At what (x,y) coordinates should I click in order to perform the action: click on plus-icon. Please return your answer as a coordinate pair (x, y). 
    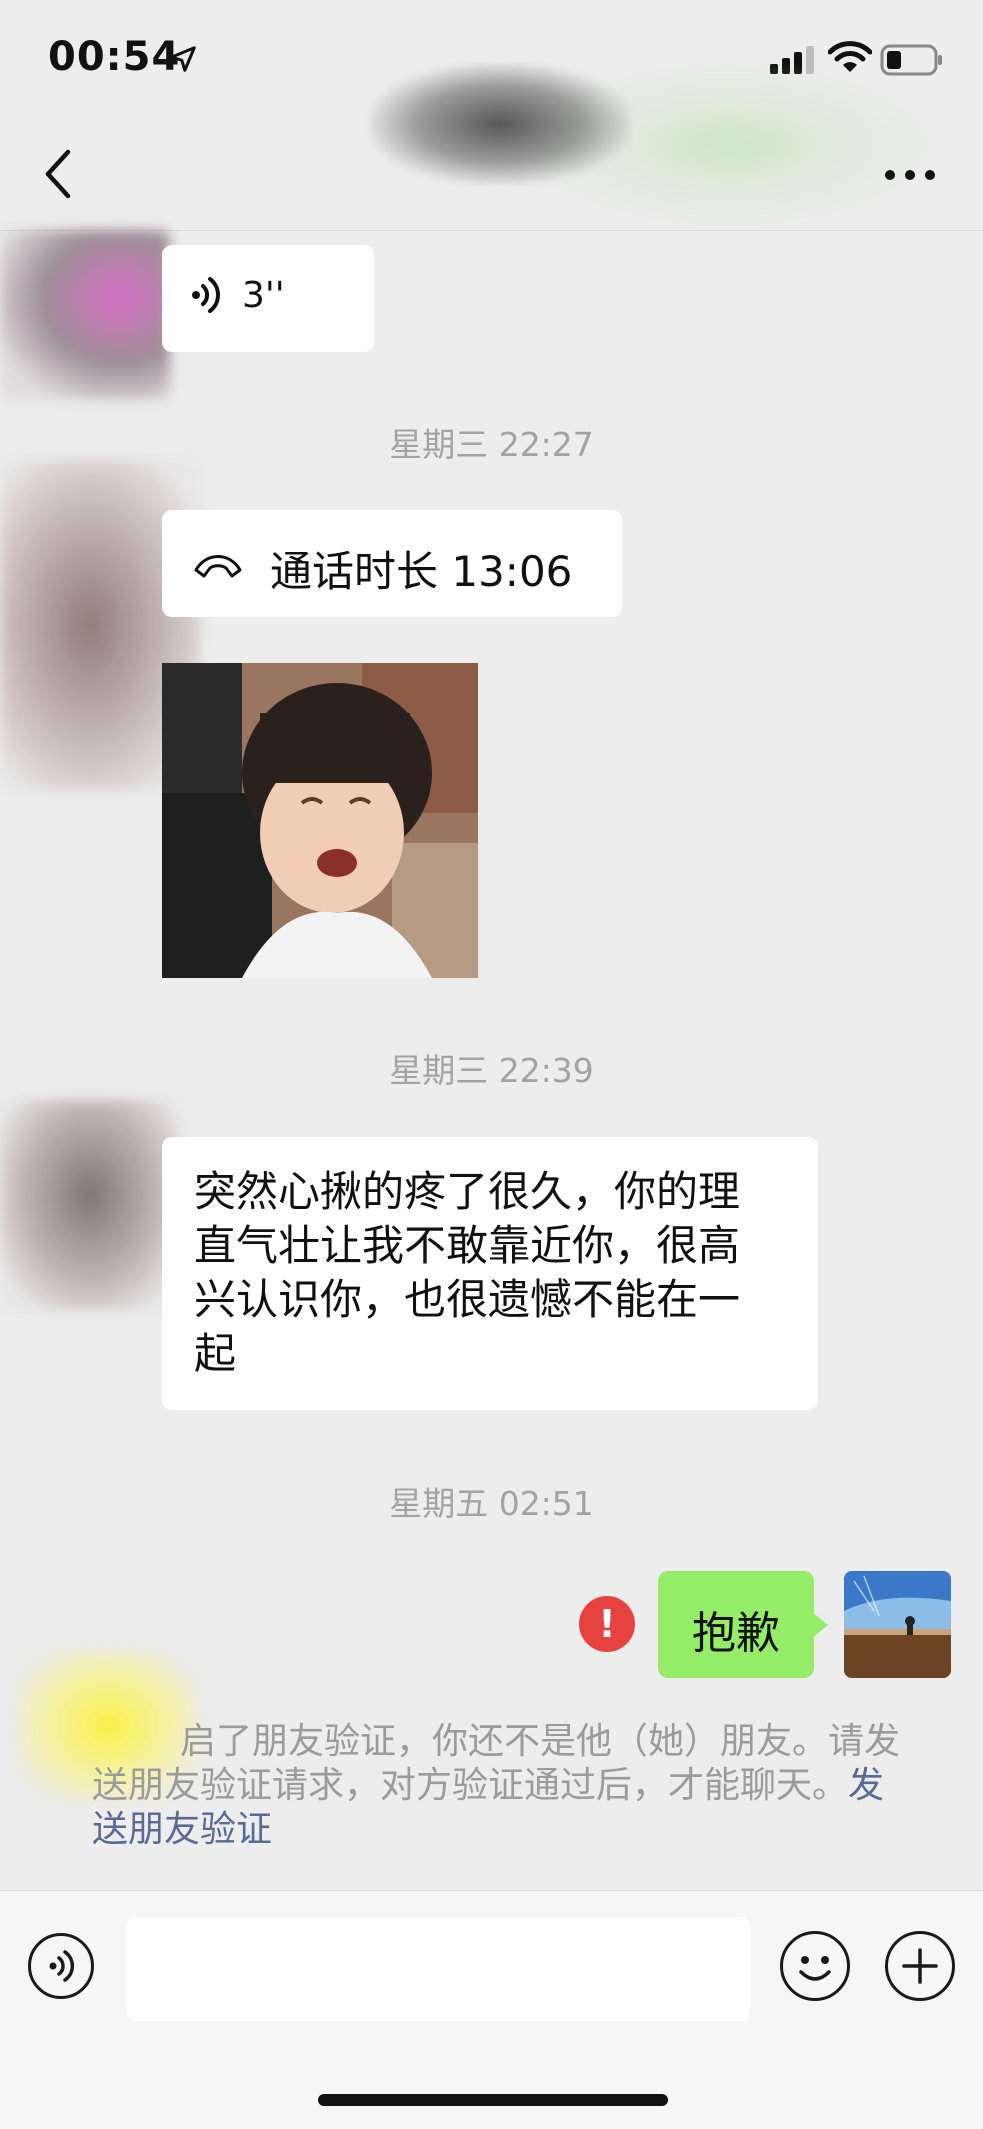
    Looking at the image, I should click on (920, 1966).